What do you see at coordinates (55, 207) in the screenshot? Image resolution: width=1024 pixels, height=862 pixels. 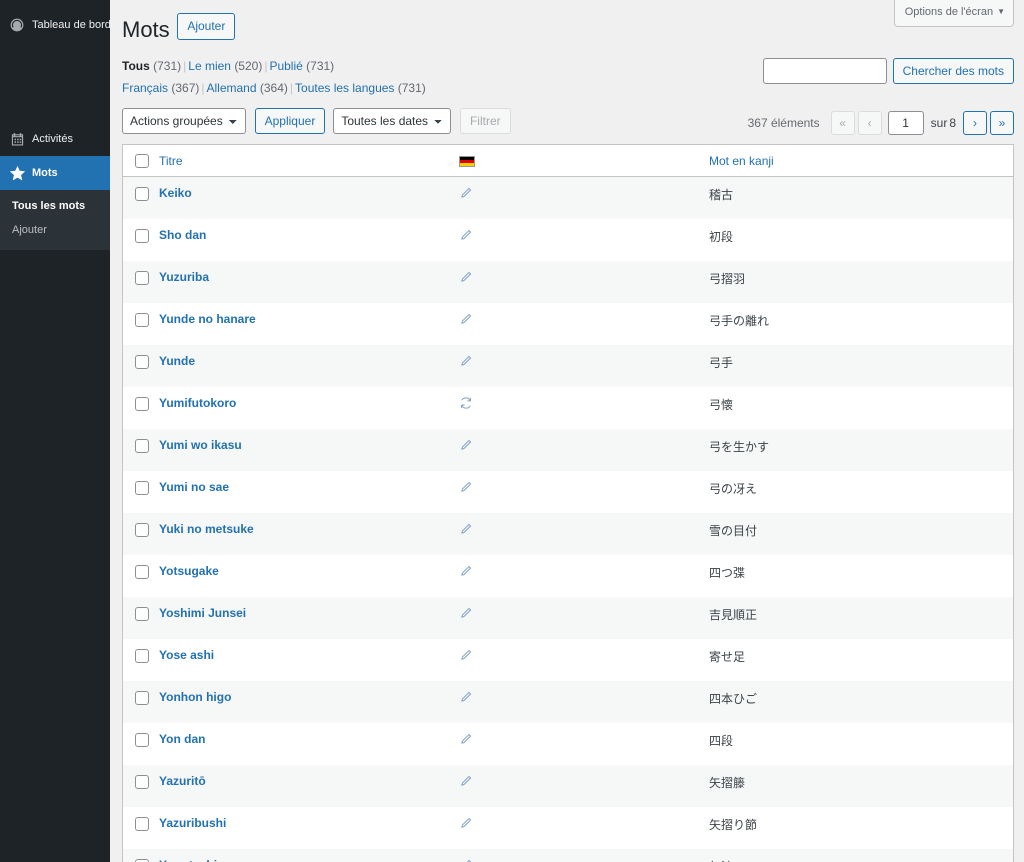 I see `sidebar-subitem-tous-les-mots: Tous les mots` at bounding box center [55, 207].